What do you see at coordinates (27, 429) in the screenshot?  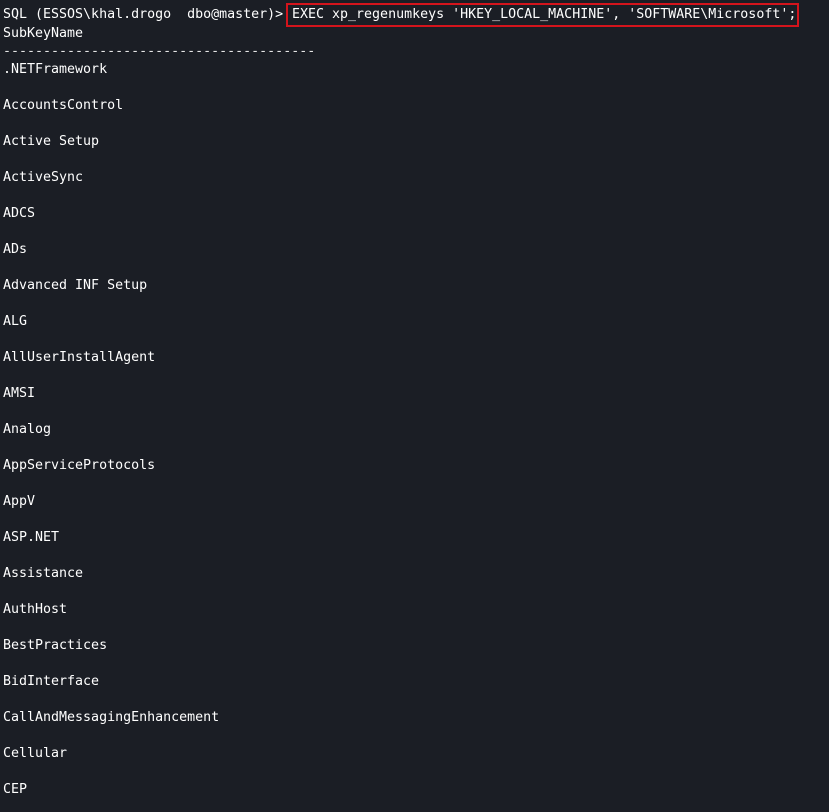 I see `subkey-item: Analog` at bounding box center [27, 429].